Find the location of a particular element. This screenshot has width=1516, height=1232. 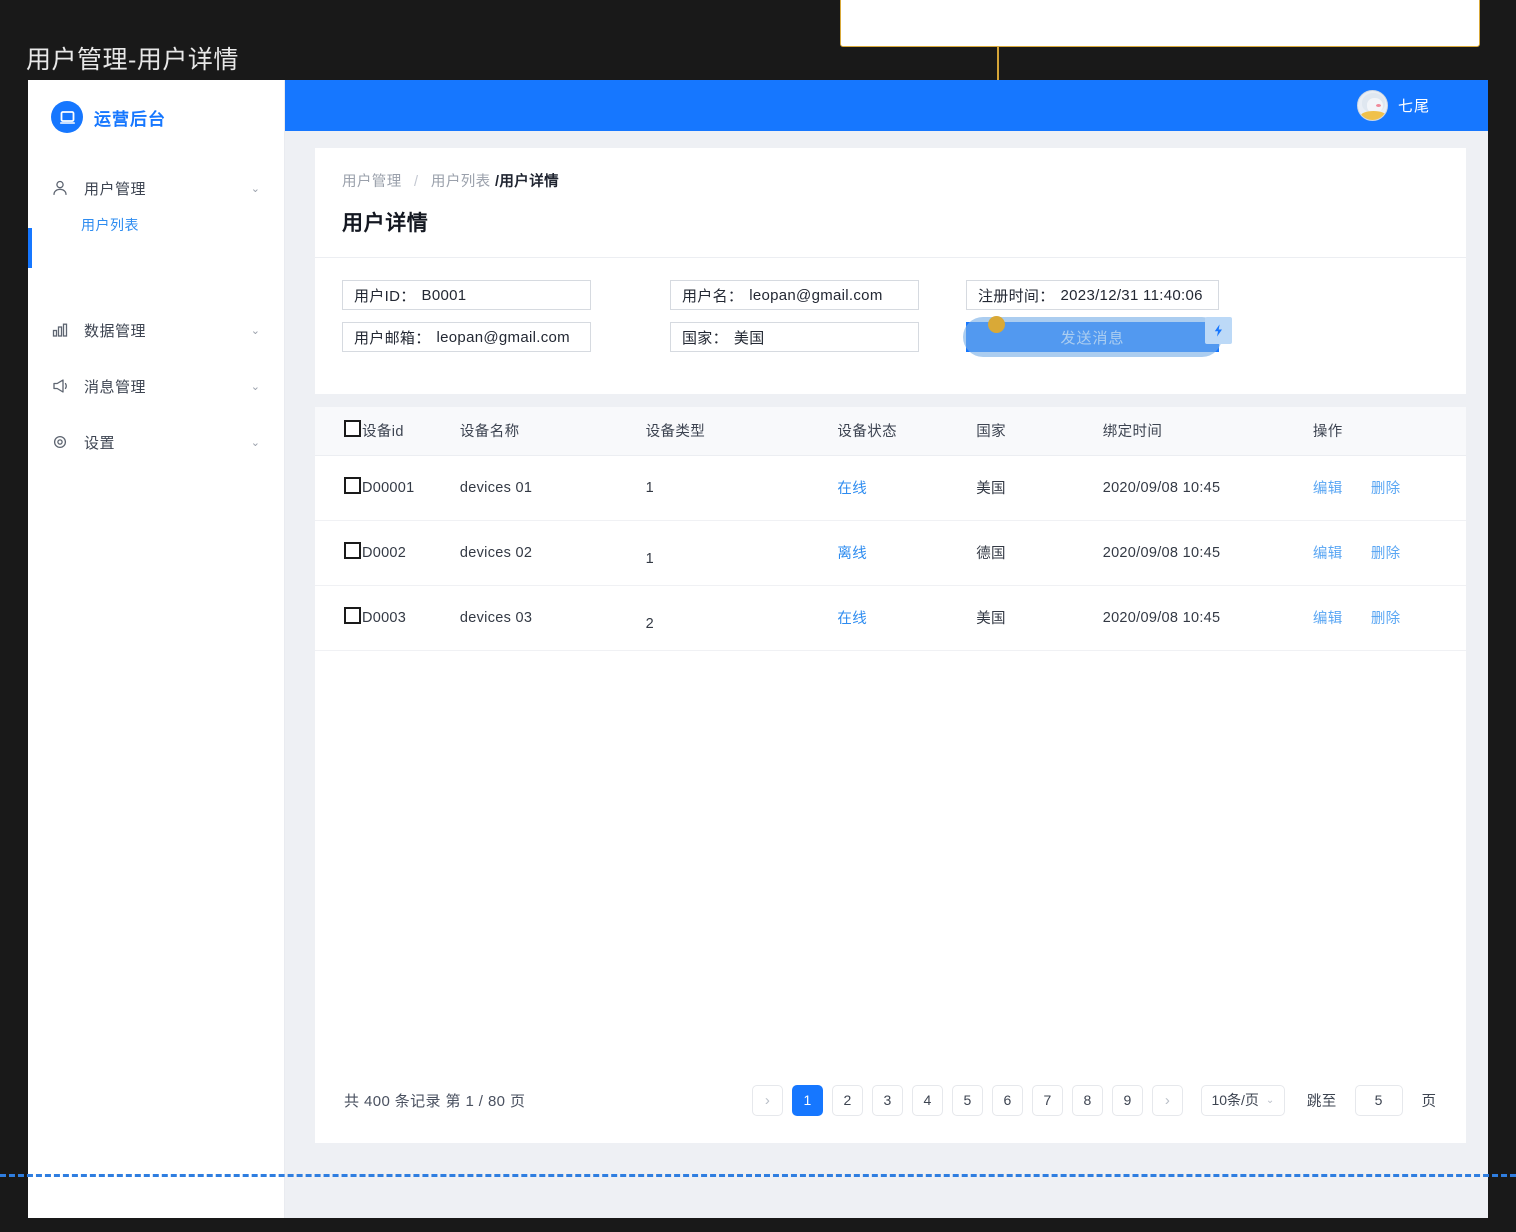

pager: › 1 2 3 4 5 6 7 8 9 › 10条/页 ⌄ 跳至 5 页 is located at coordinates (1094, 1100).